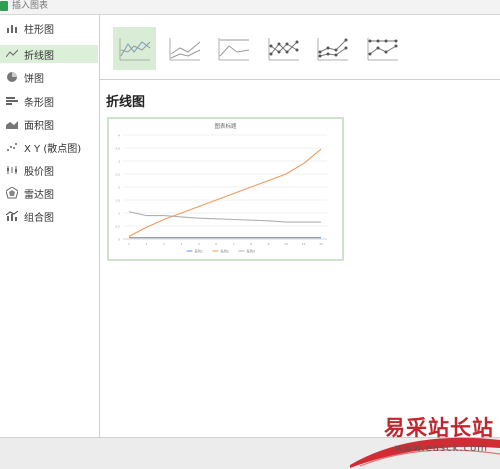 Image resolution: width=500 pixels, height=469 pixels. What do you see at coordinates (39, 103) in the screenshot?
I see `sidebar-item-label: 条形图` at bounding box center [39, 103].